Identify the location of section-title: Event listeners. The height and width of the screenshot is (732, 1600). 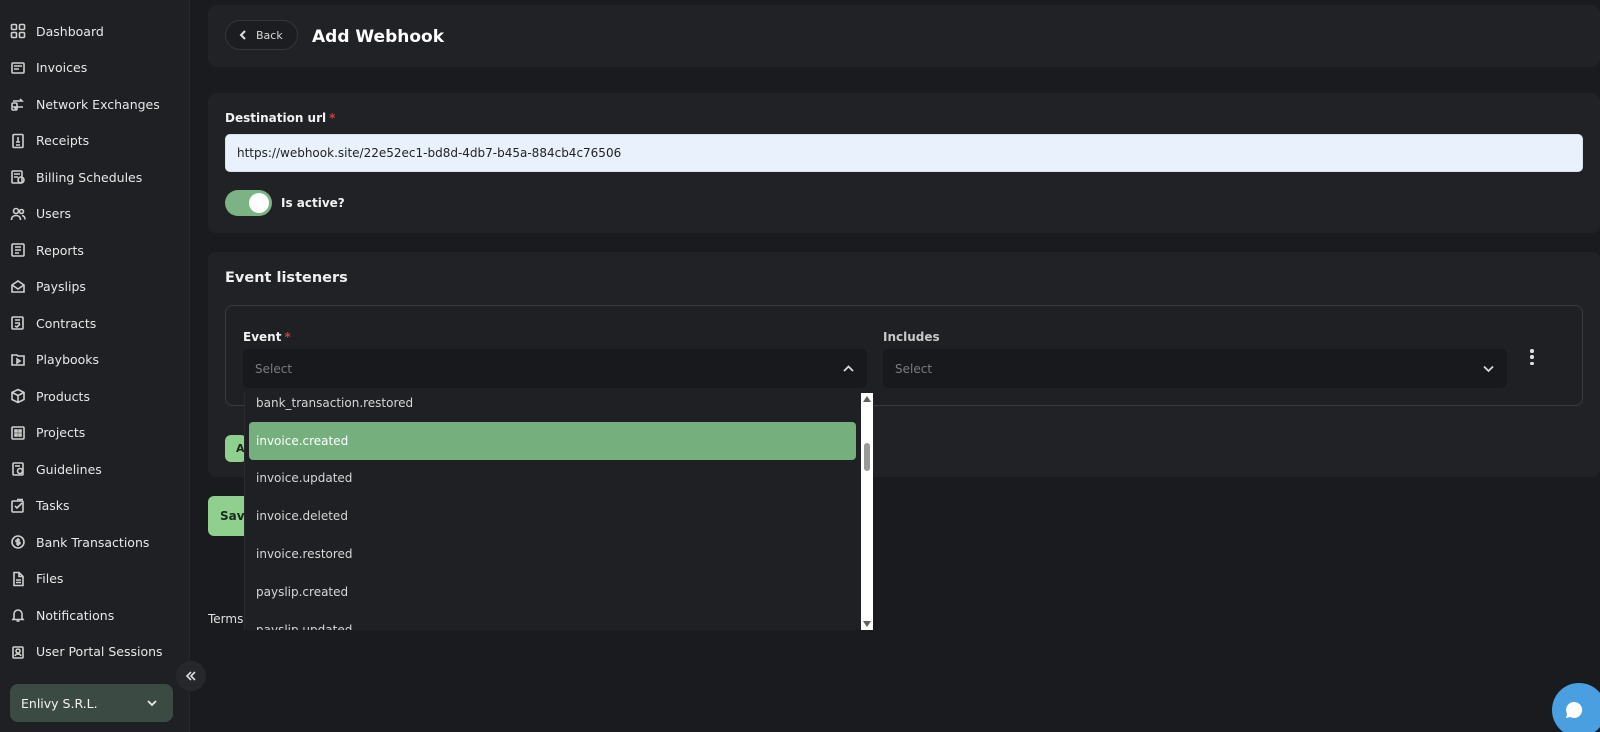
(286, 278).